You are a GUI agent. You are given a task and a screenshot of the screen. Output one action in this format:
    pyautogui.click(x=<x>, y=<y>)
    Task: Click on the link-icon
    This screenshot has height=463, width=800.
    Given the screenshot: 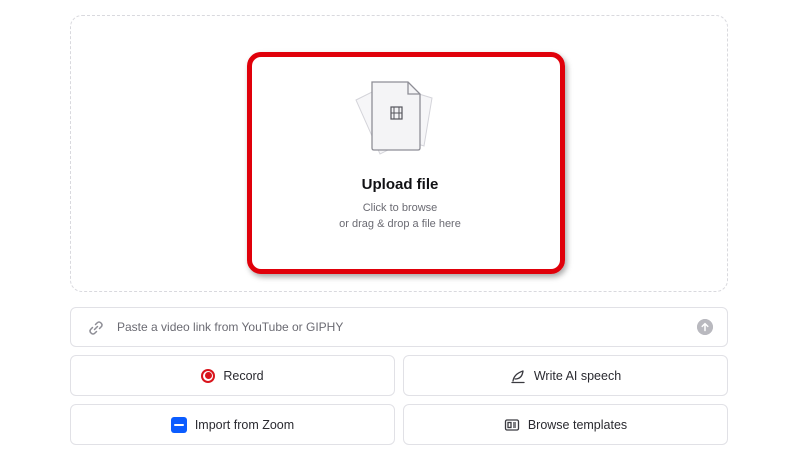 What is the action you would take?
    pyautogui.click(x=96, y=328)
    